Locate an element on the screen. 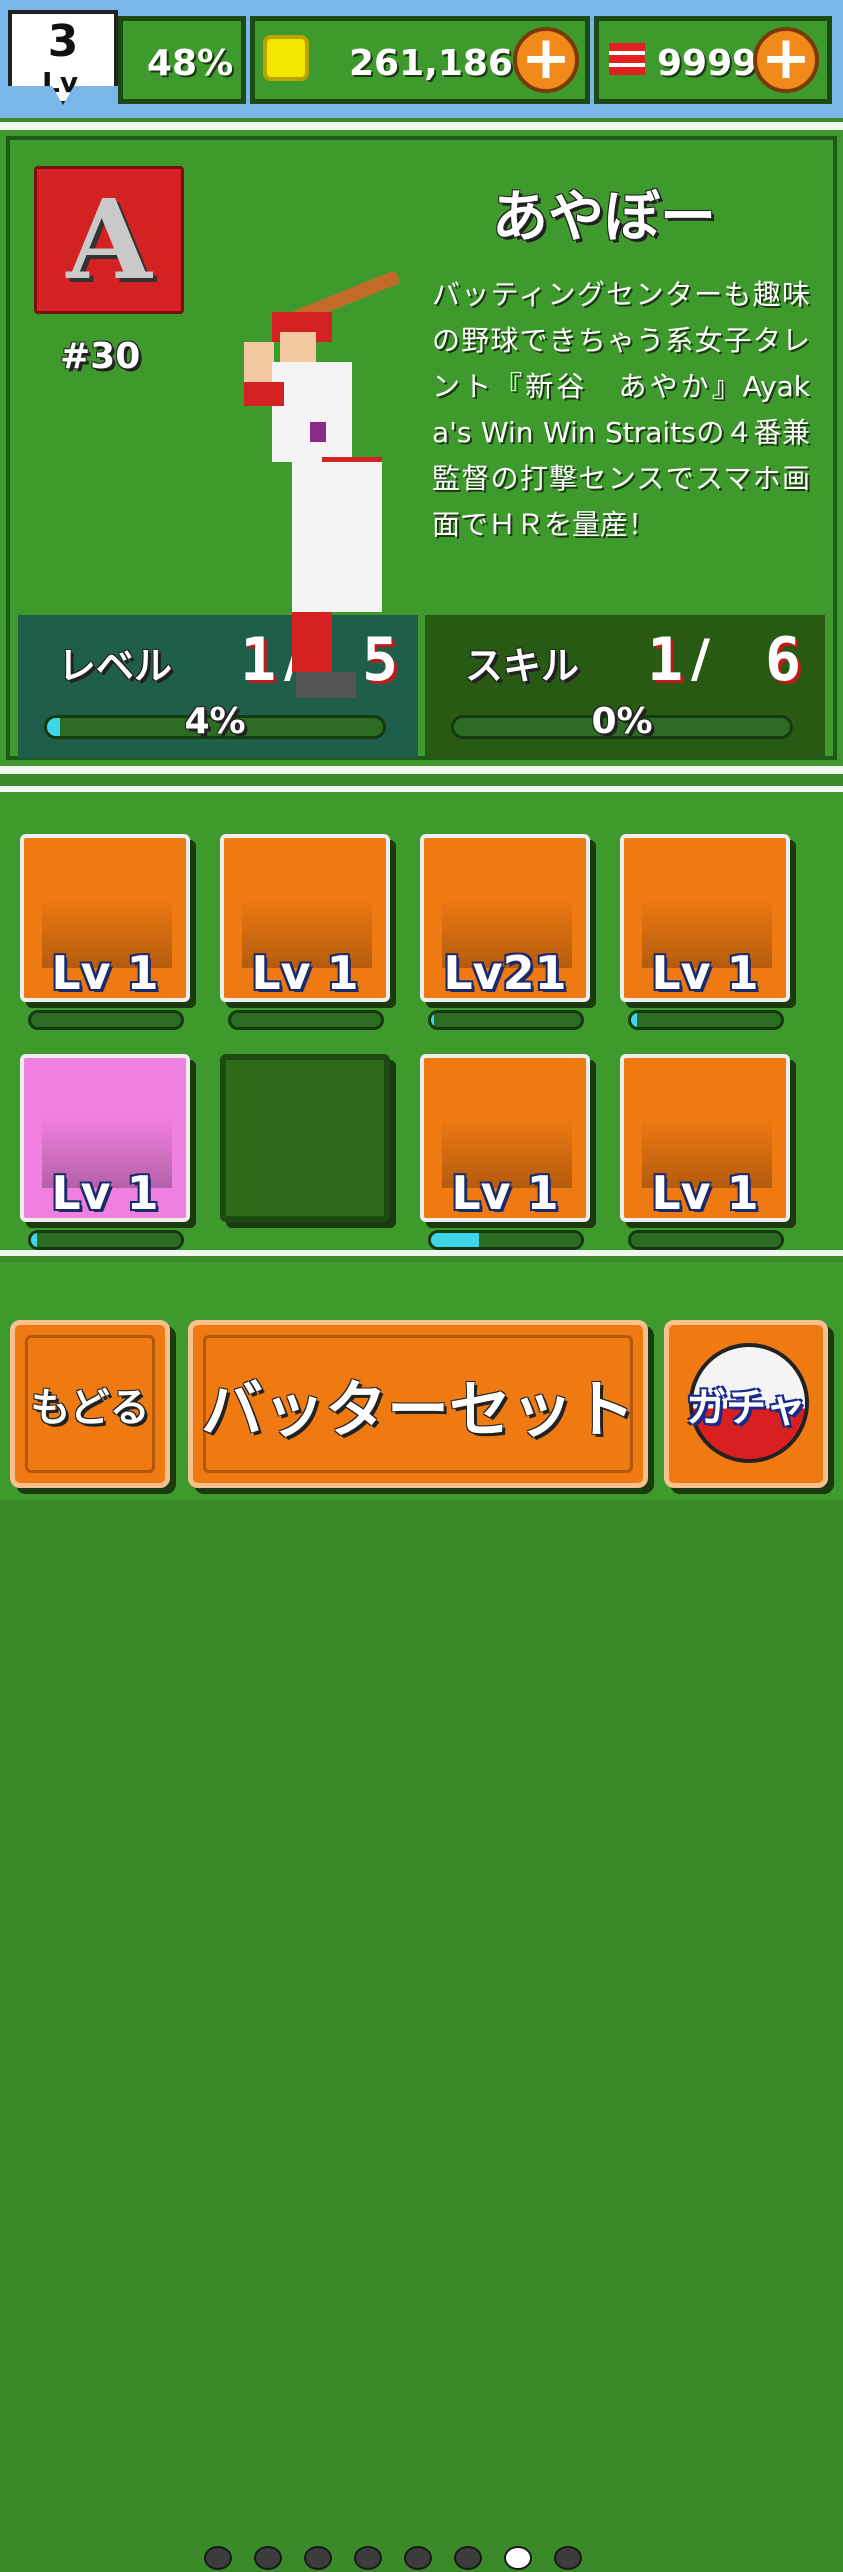 The image size is (843, 2572). player-level-badge: 3 Lv is located at coordinates (63, 57).